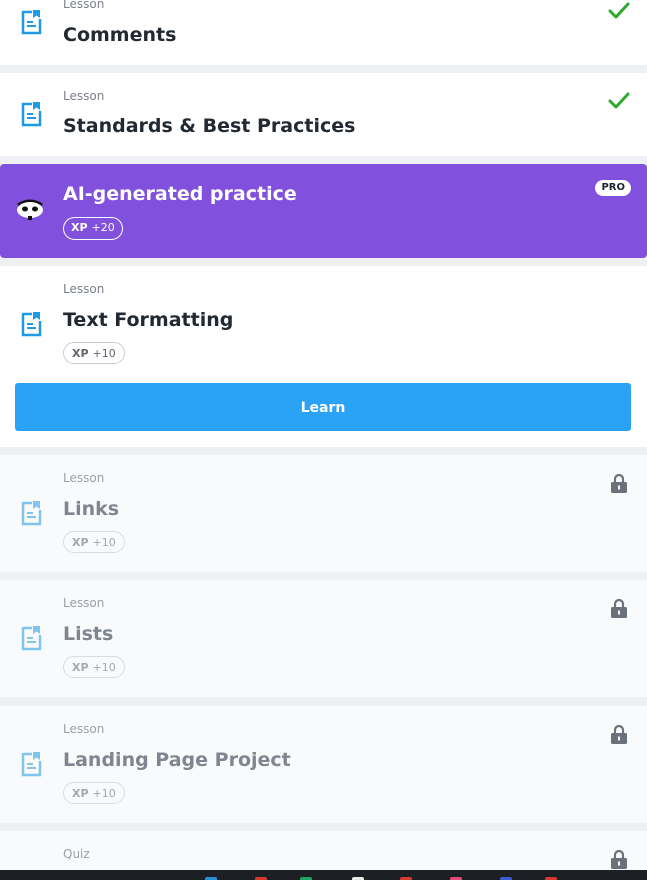 The height and width of the screenshot is (880, 647). I want to click on lesson-title: Landing Page Project, so click(177, 760).